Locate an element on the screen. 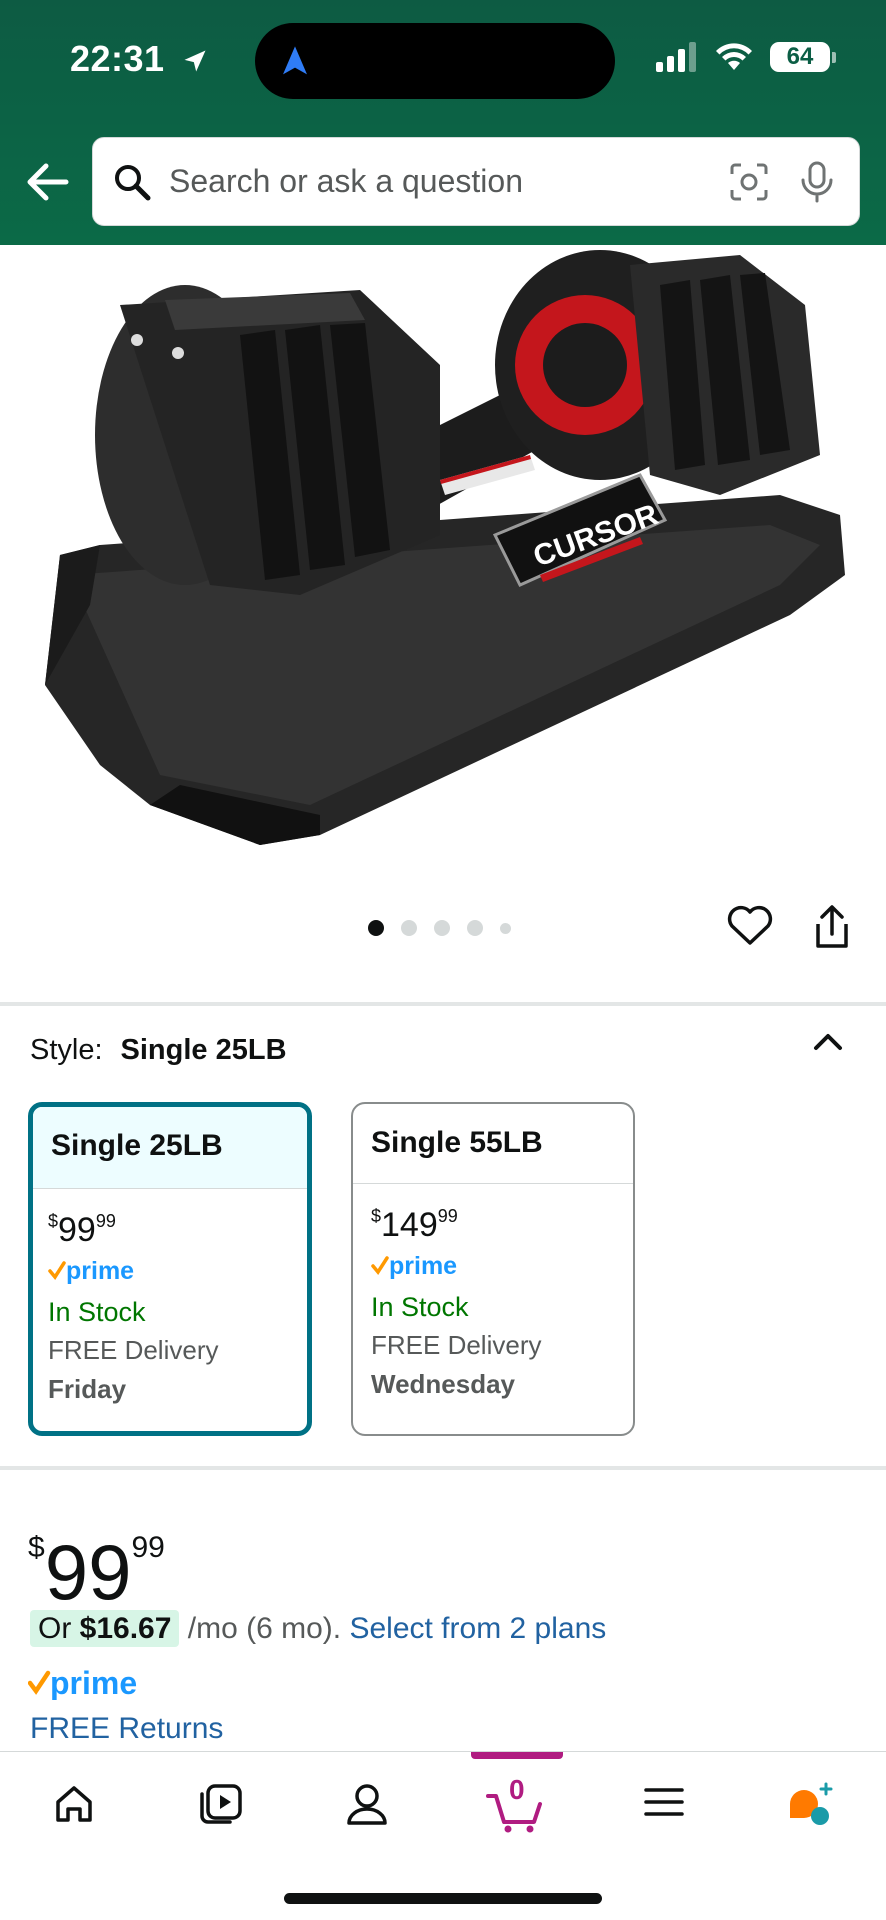 This screenshot has height=1920, width=886. style-option-name: Single 25LB is located at coordinates (170, 1148).